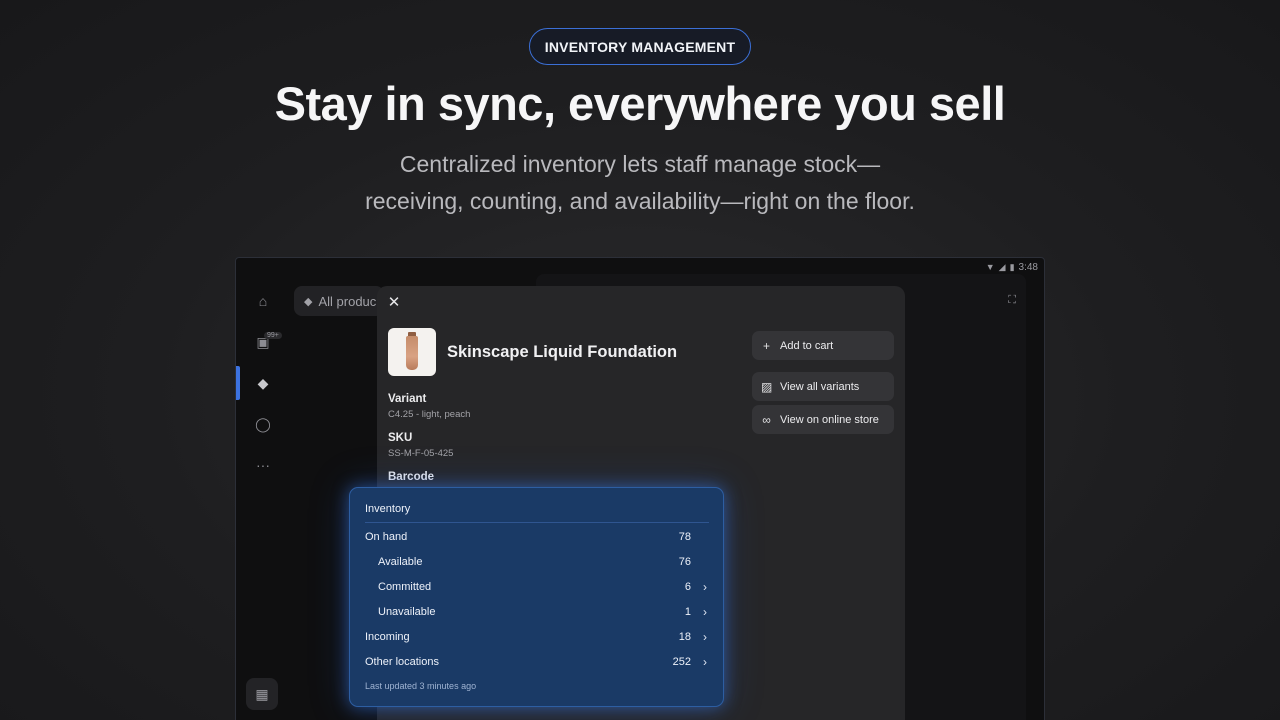 The height and width of the screenshot is (720, 1280). What do you see at coordinates (766, 419) in the screenshot?
I see `link-icon: ∞` at bounding box center [766, 419].